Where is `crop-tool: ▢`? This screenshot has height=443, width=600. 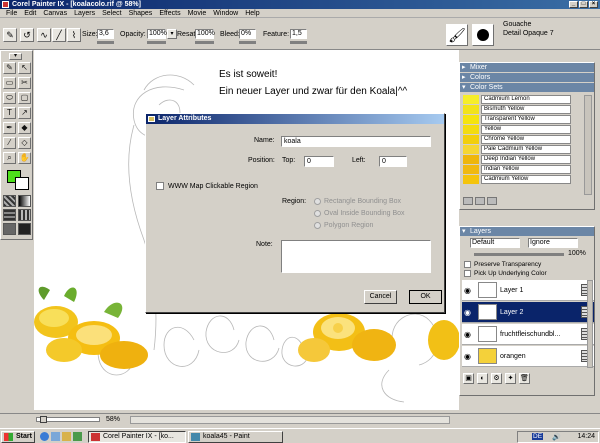 crop-tool: ▢ is located at coordinates (24, 98).